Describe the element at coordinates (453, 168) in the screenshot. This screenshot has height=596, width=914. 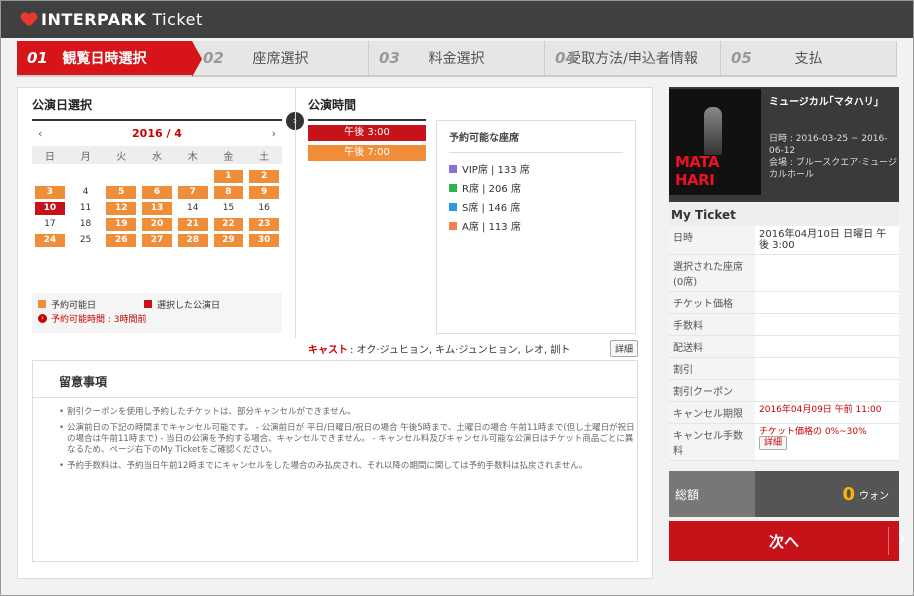
I see `seat-color-swatch` at that location.